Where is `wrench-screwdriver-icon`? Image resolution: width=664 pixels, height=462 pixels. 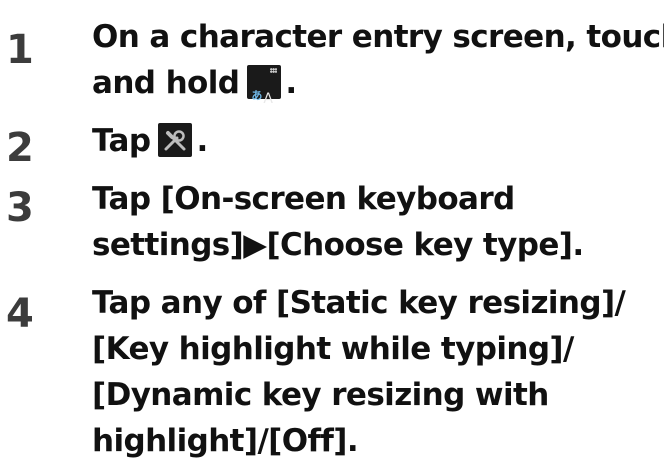 wrench-screwdriver-icon is located at coordinates (175, 139).